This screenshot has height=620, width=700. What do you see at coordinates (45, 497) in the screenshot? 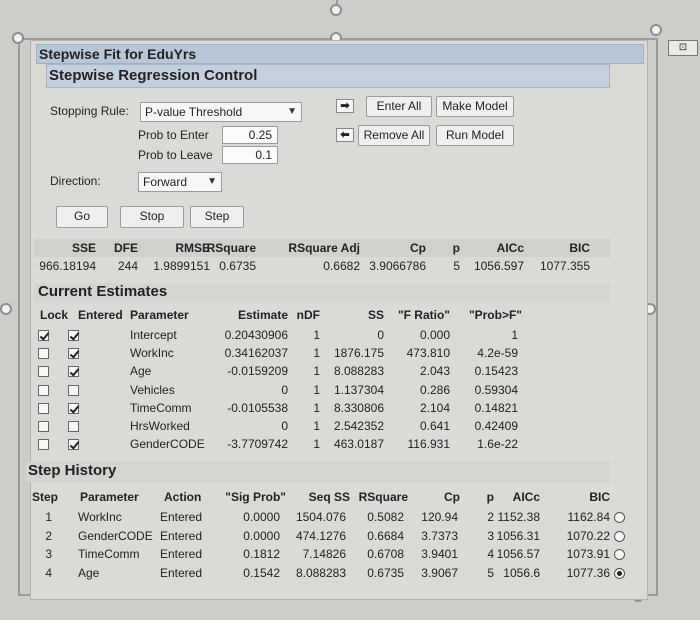
I see `history-header-step: Step` at bounding box center [45, 497].